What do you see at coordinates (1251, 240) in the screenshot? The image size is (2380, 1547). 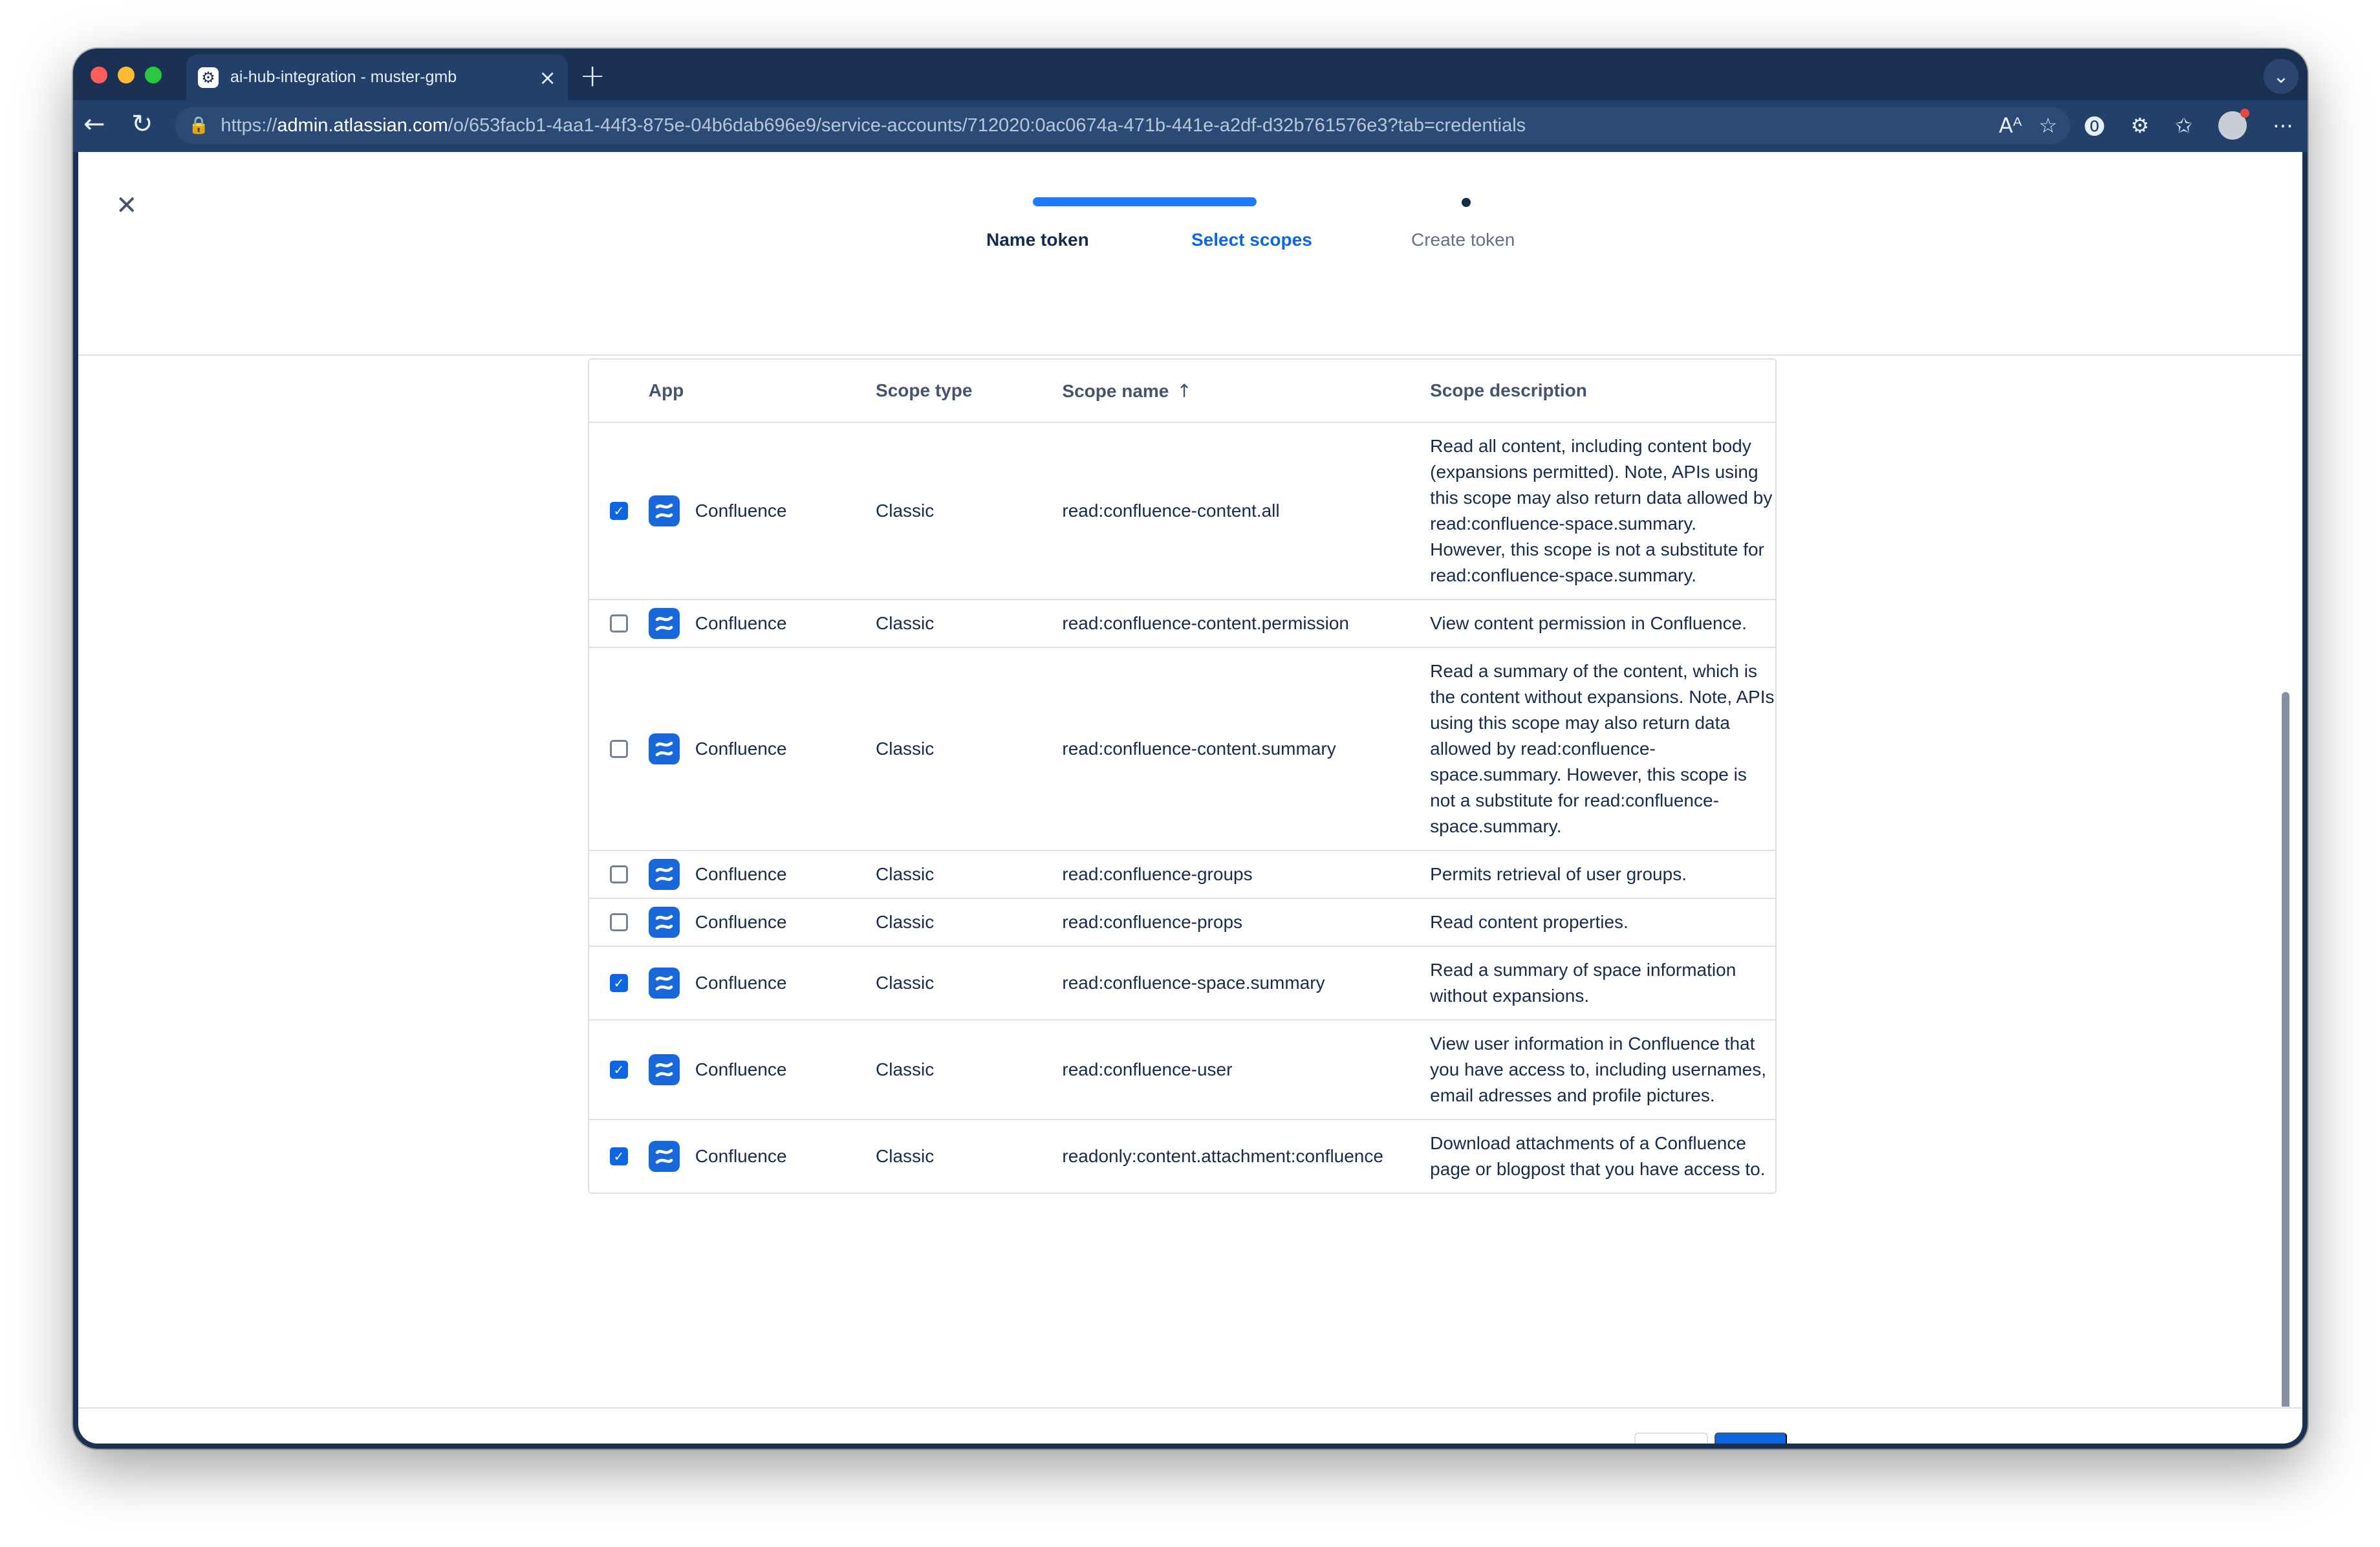 I see `step-select-scopes: Select scopes` at bounding box center [1251, 240].